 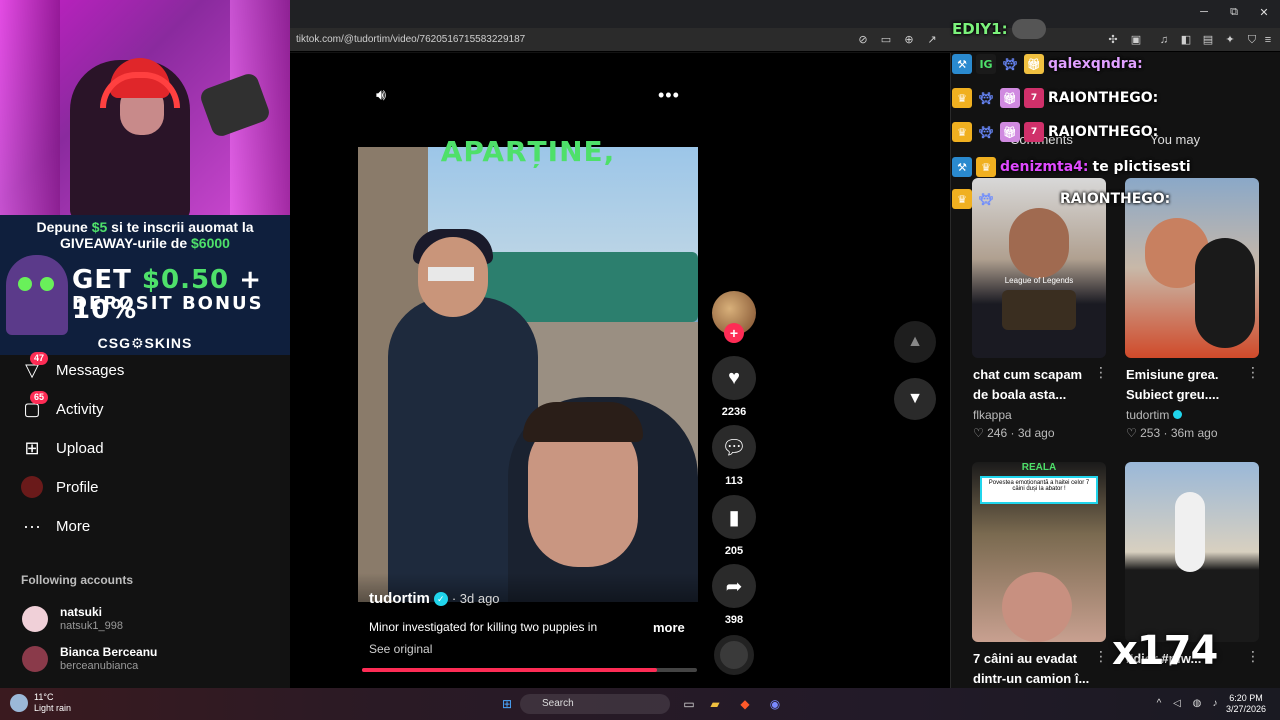 I want to click on streamer-webcam, so click(x=145, y=107).